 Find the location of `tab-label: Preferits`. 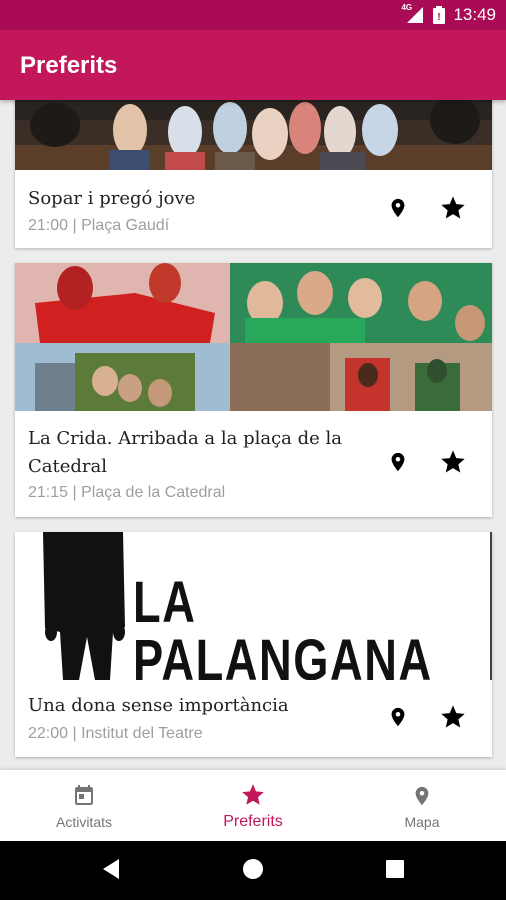

tab-label: Preferits is located at coordinates (253, 821).